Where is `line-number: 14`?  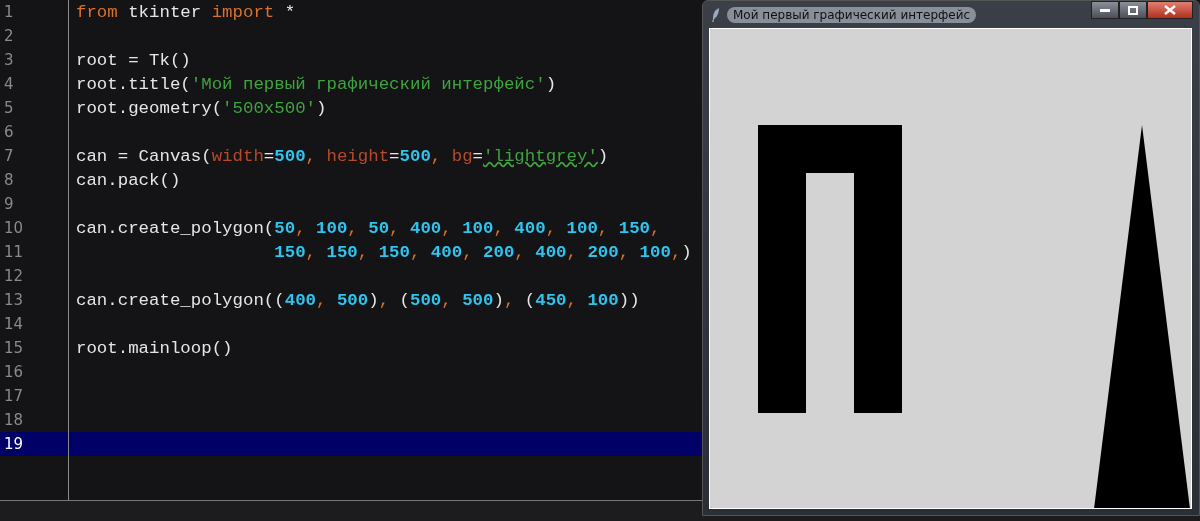
line-number: 14 is located at coordinates (14, 324).